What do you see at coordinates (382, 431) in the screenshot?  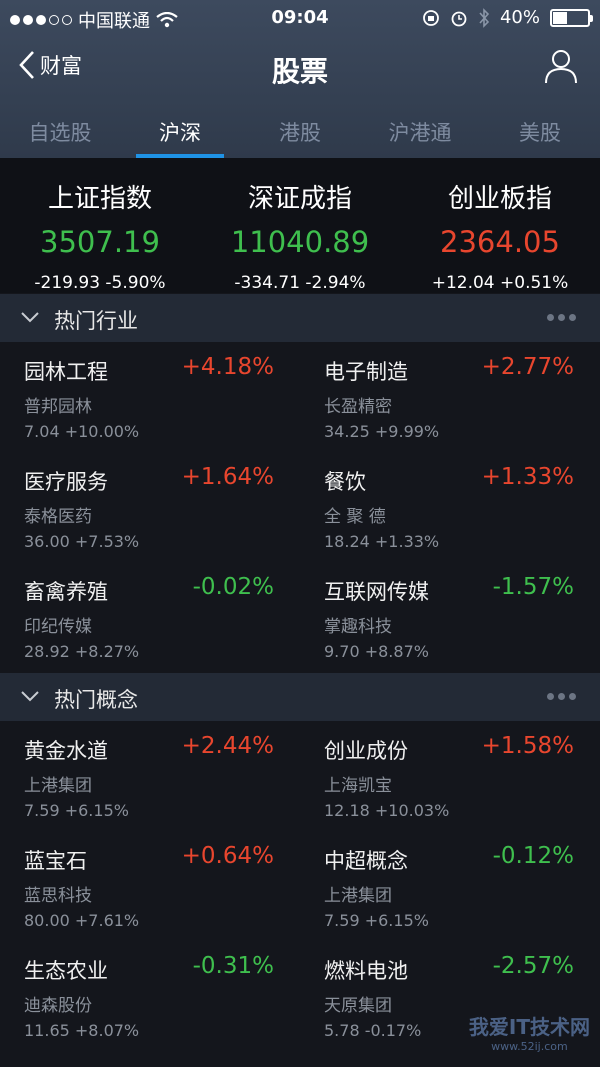 I see `leading-stock-price: 34.25 +9.99%` at bounding box center [382, 431].